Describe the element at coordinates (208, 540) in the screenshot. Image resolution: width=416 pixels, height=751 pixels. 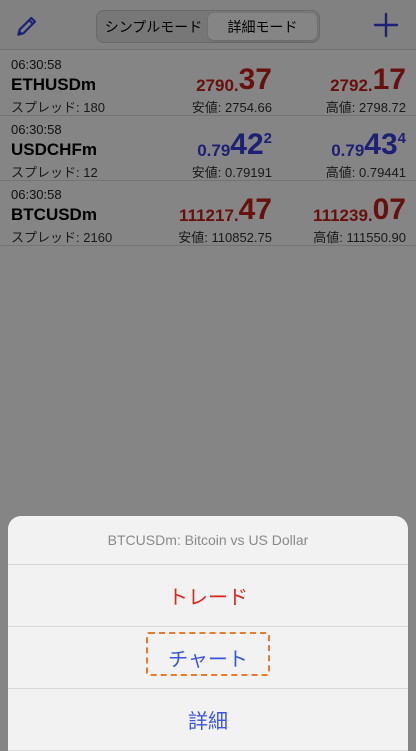
I see `action-sheet-title: BTCUSDm: Bitcoin vs US Dollar` at that location.